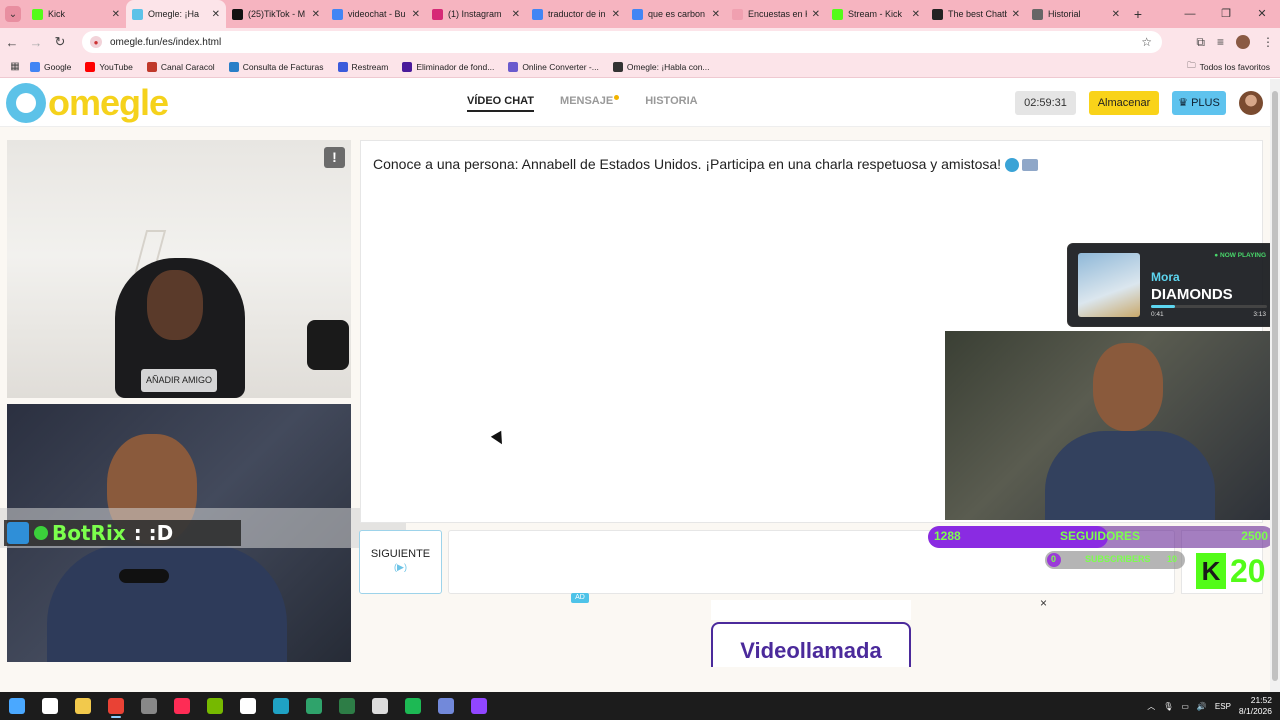 This screenshot has height=720, width=1280. I want to click on windows-glyph, so click(16, 706).